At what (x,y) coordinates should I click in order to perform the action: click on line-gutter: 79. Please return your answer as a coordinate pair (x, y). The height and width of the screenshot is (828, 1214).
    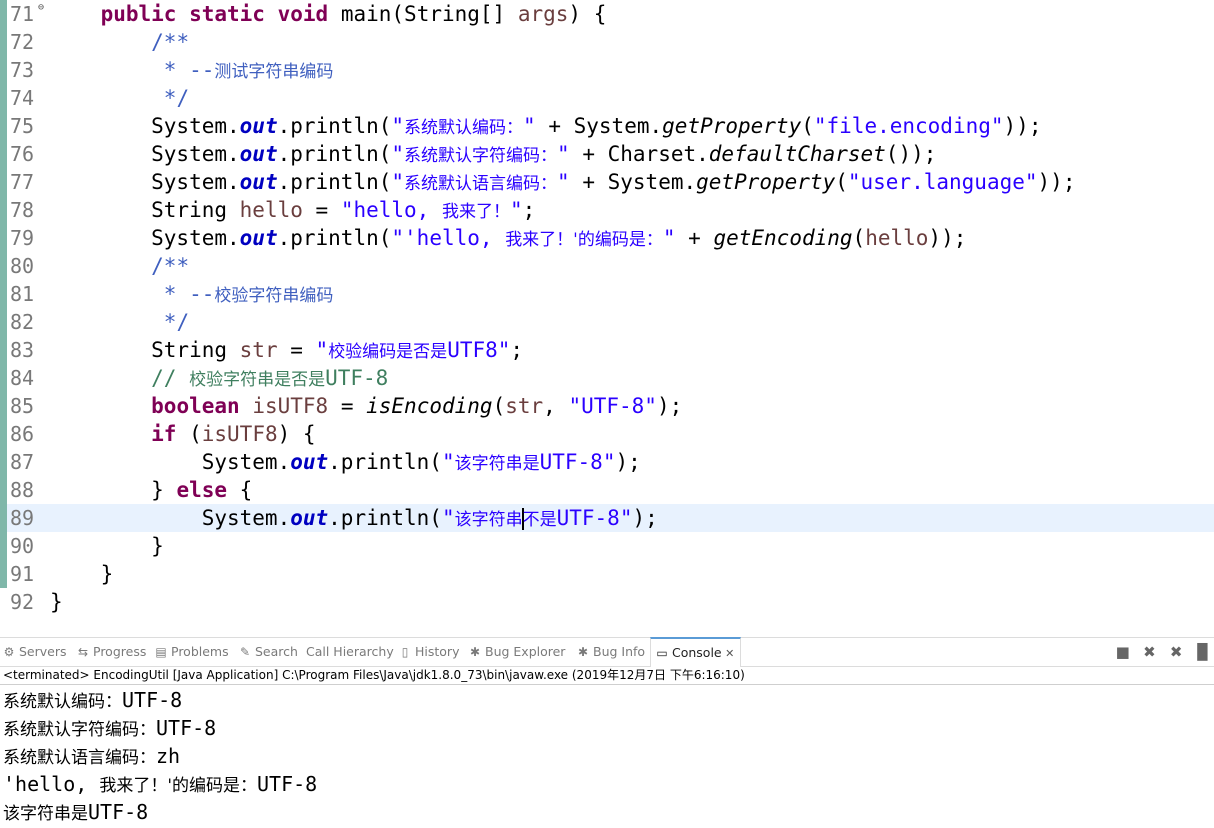
    Looking at the image, I should click on (24, 238).